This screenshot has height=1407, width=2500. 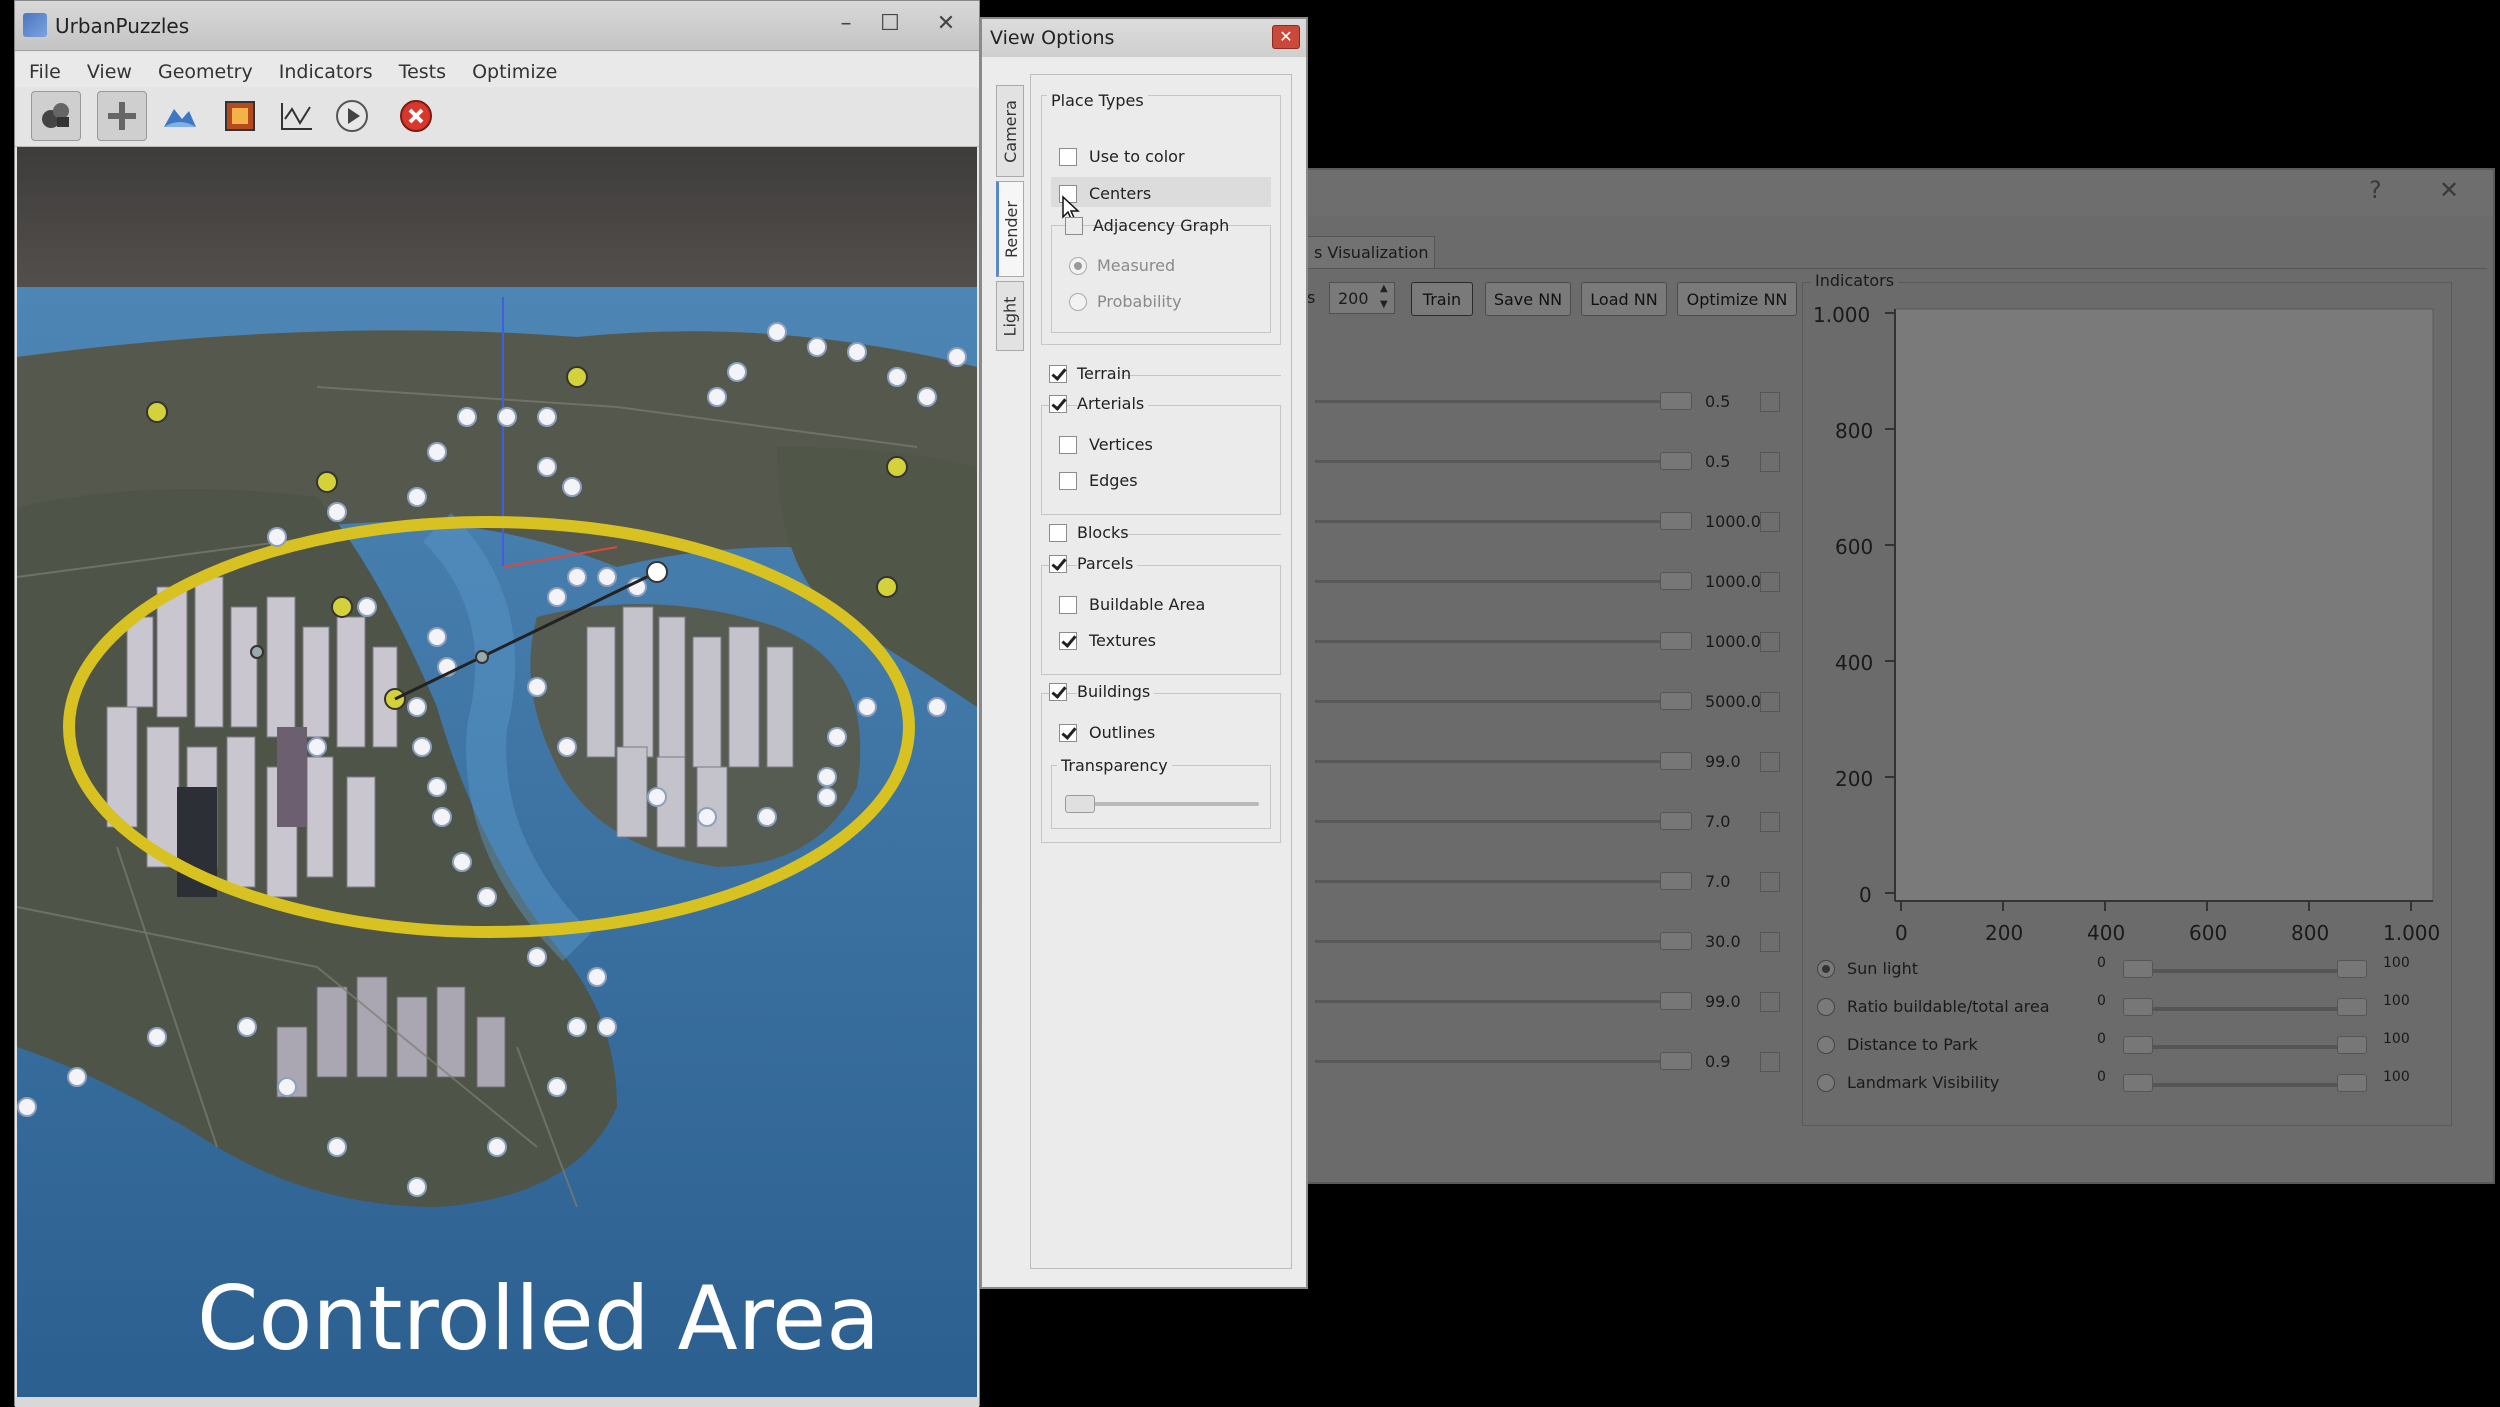 I want to click on textures-checkbox, so click(x=1068, y=641).